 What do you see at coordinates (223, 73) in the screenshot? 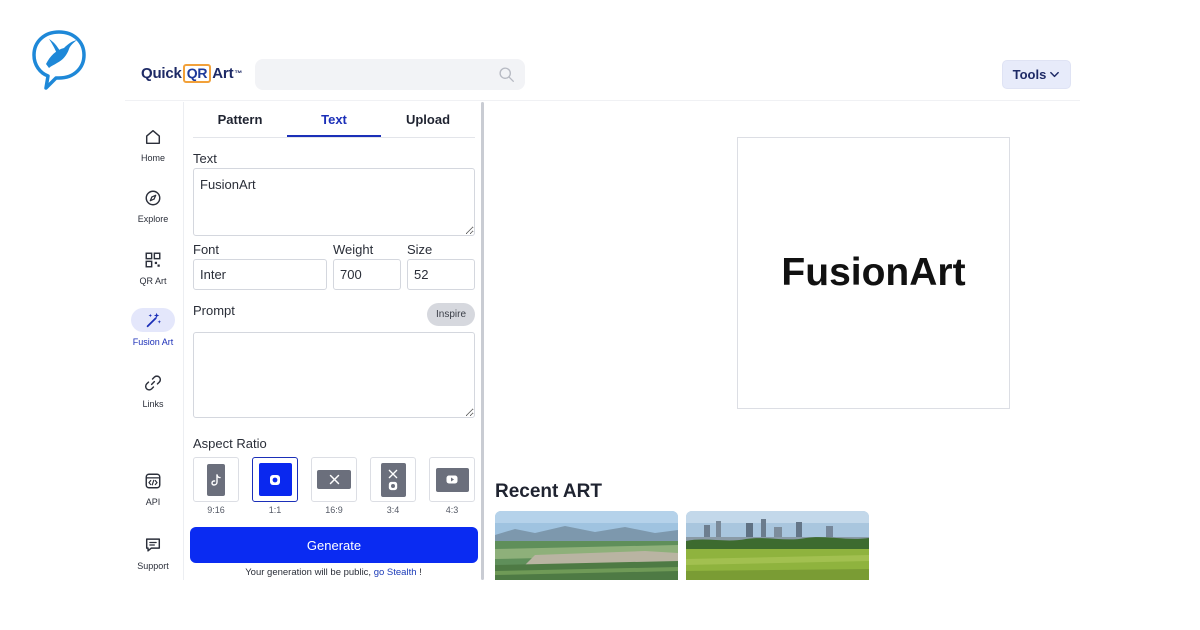
I see `brand-name-suffix: Art` at bounding box center [223, 73].